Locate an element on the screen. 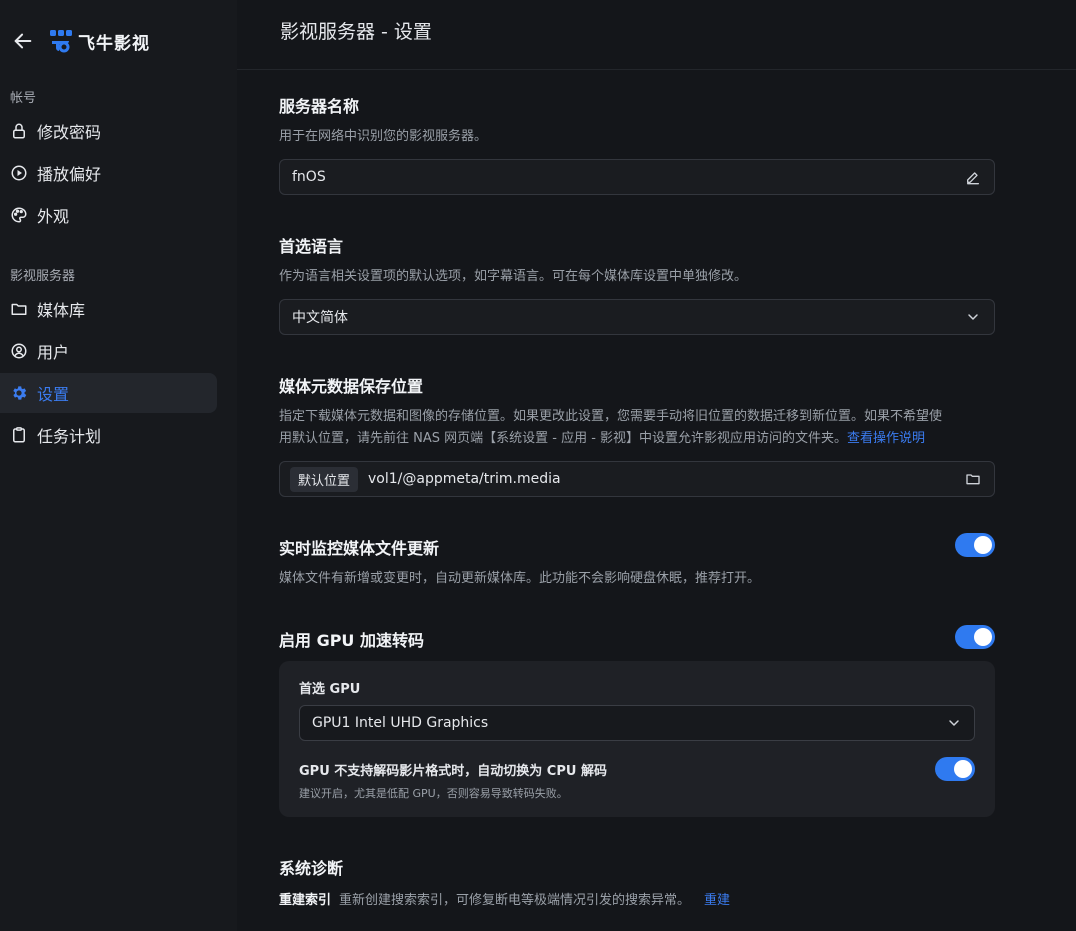  server-name-field: fnOS is located at coordinates (637, 177).